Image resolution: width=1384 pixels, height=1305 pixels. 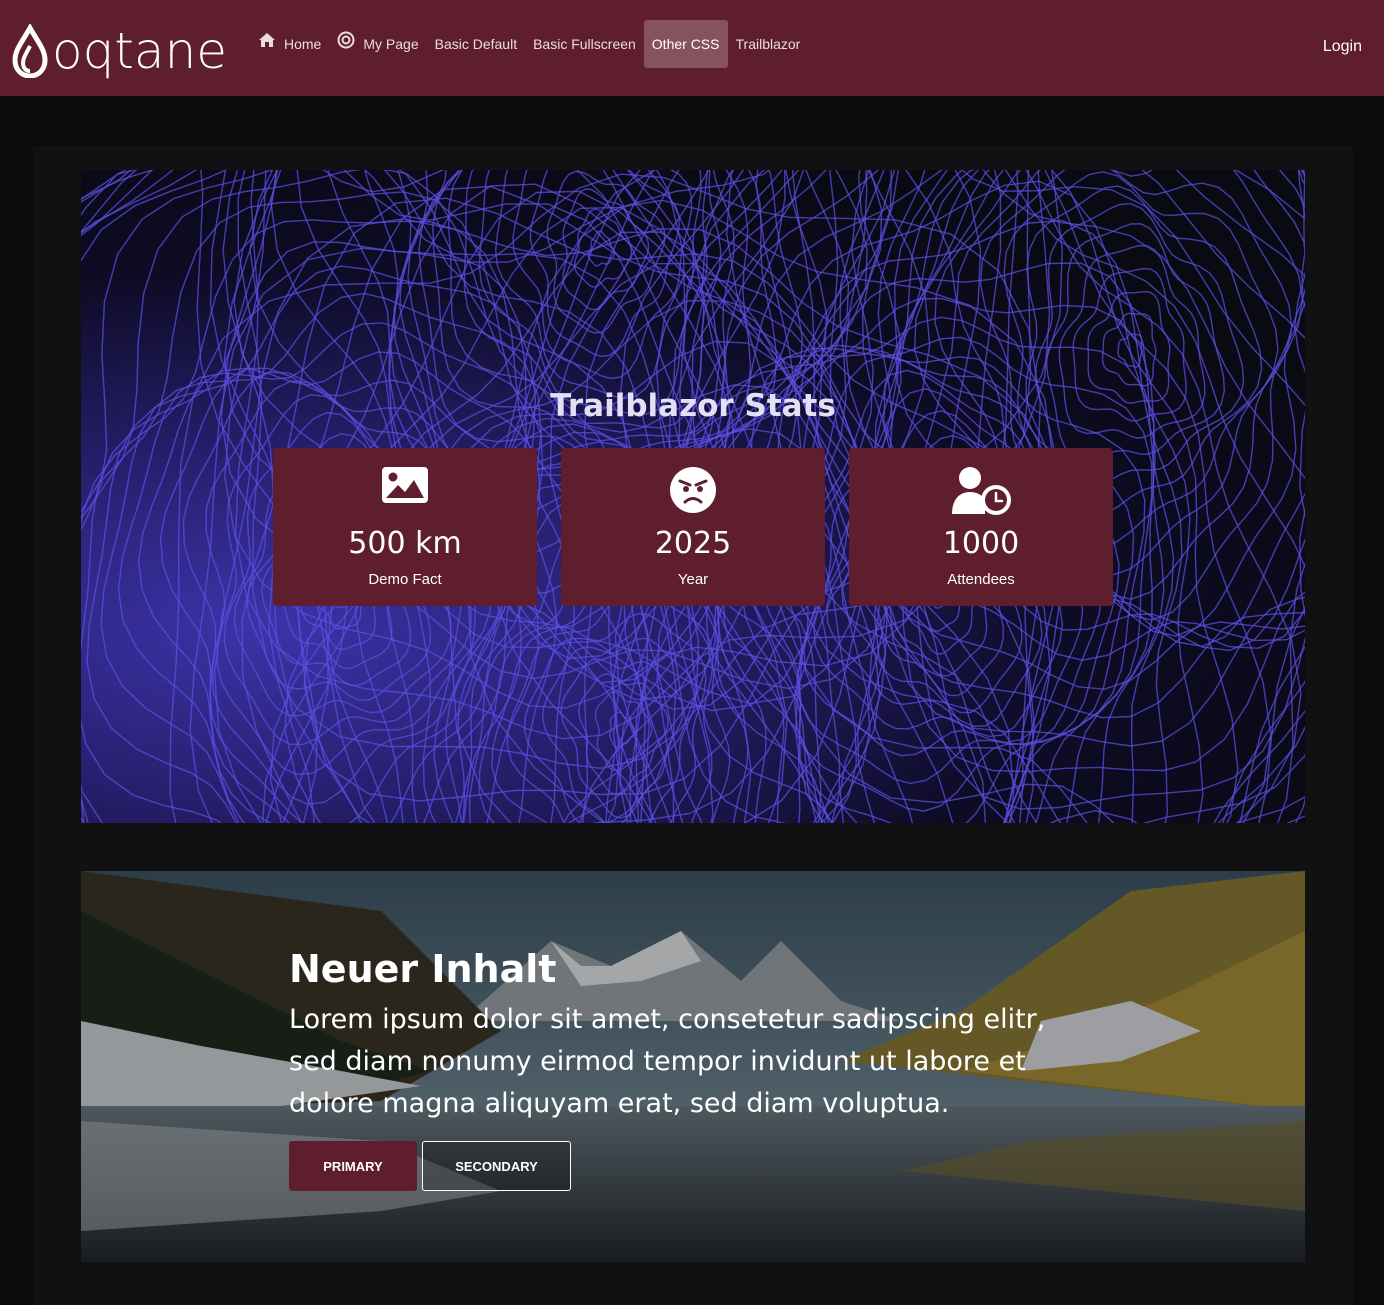 I want to click on nav-item-other-css: Other CSS, so click(x=685, y=44).